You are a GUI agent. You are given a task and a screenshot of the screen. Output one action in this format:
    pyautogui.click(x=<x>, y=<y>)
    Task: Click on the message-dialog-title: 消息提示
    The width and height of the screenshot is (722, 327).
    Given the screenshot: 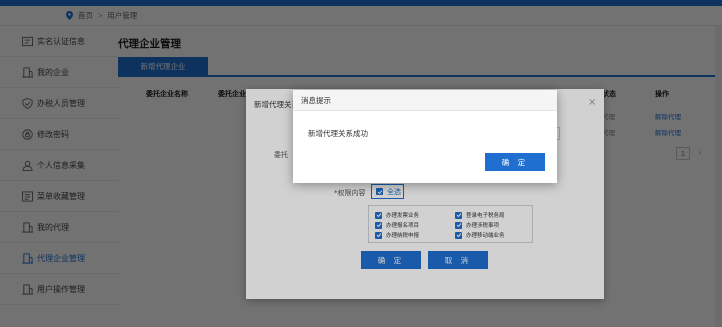 What is the action you would take?
    pyautogui.click(x=316, y=100)
    